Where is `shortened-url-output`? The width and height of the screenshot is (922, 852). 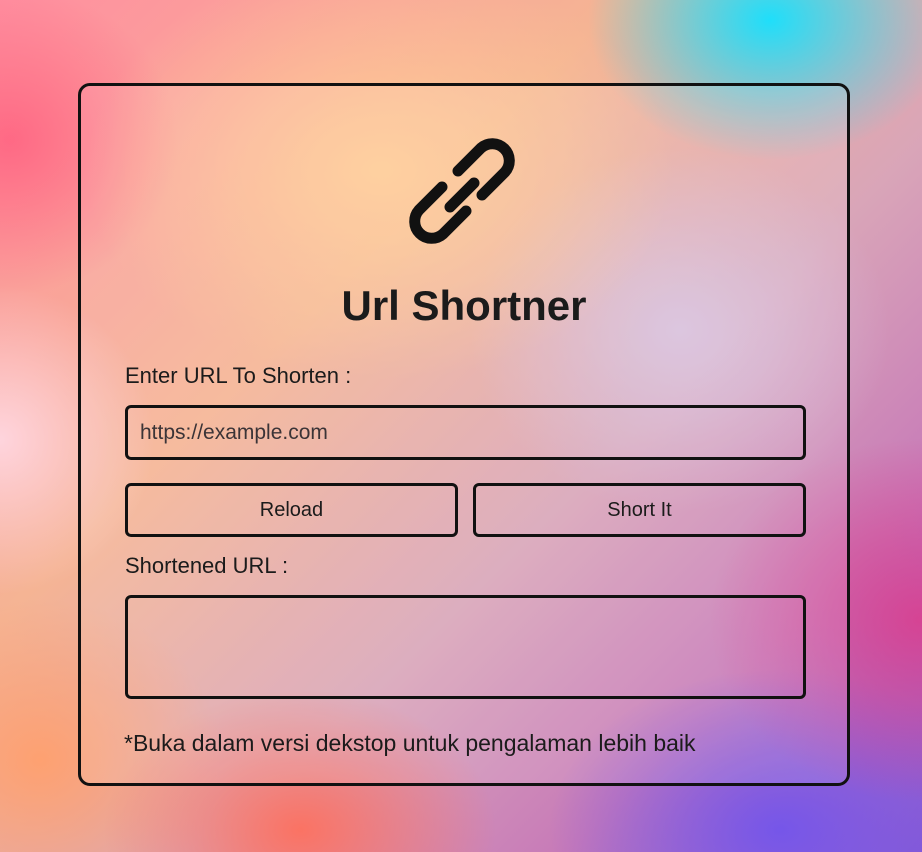 shortened-url-output is located at coordinates (465, 647).